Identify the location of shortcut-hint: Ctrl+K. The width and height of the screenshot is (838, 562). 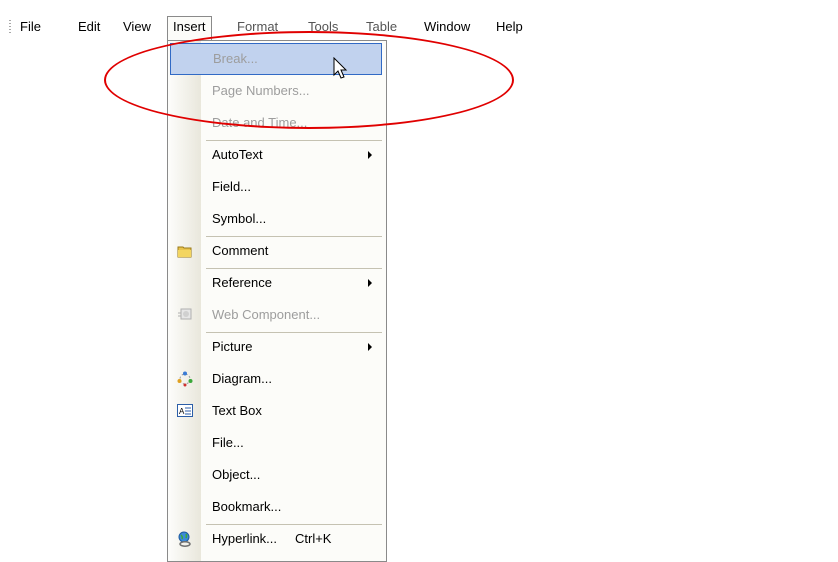
(313, 538).